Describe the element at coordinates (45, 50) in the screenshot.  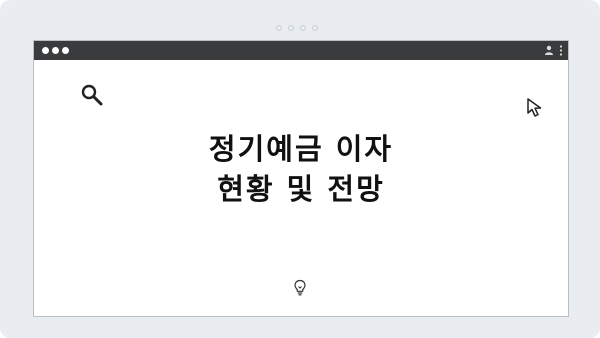
I see `window-close-button` at that location.